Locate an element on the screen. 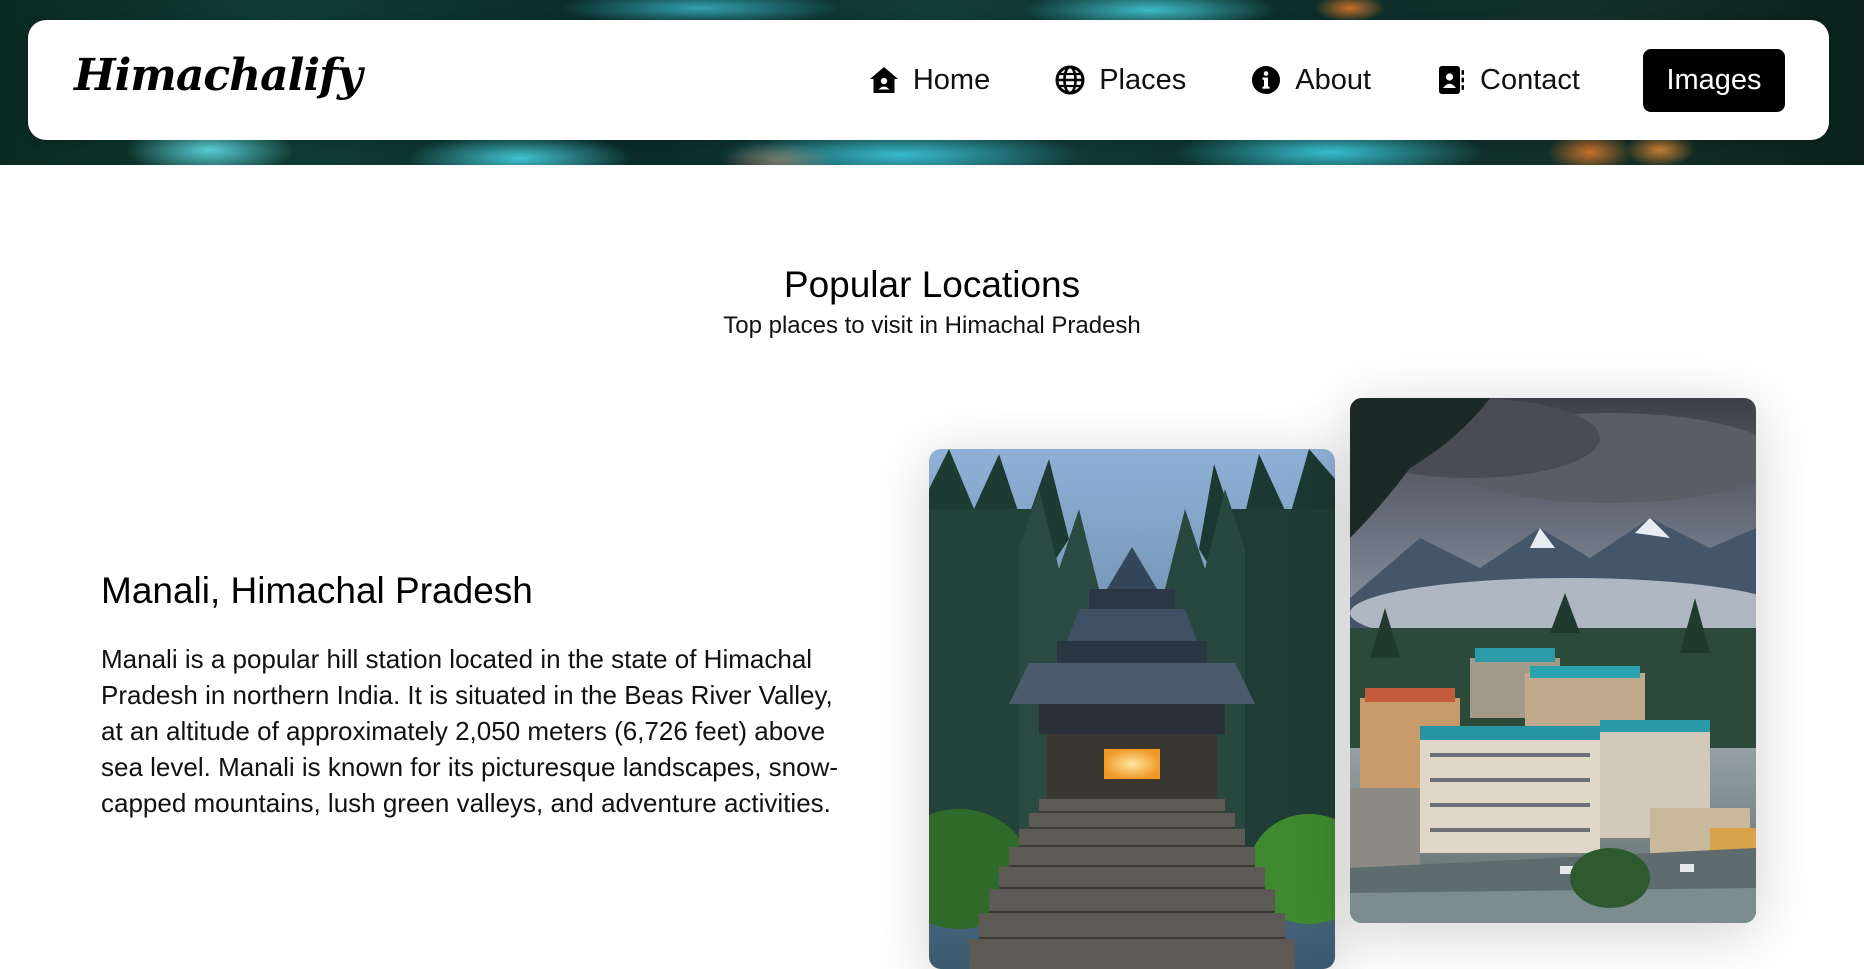  info-icon is located at coordinates (1266, 80).